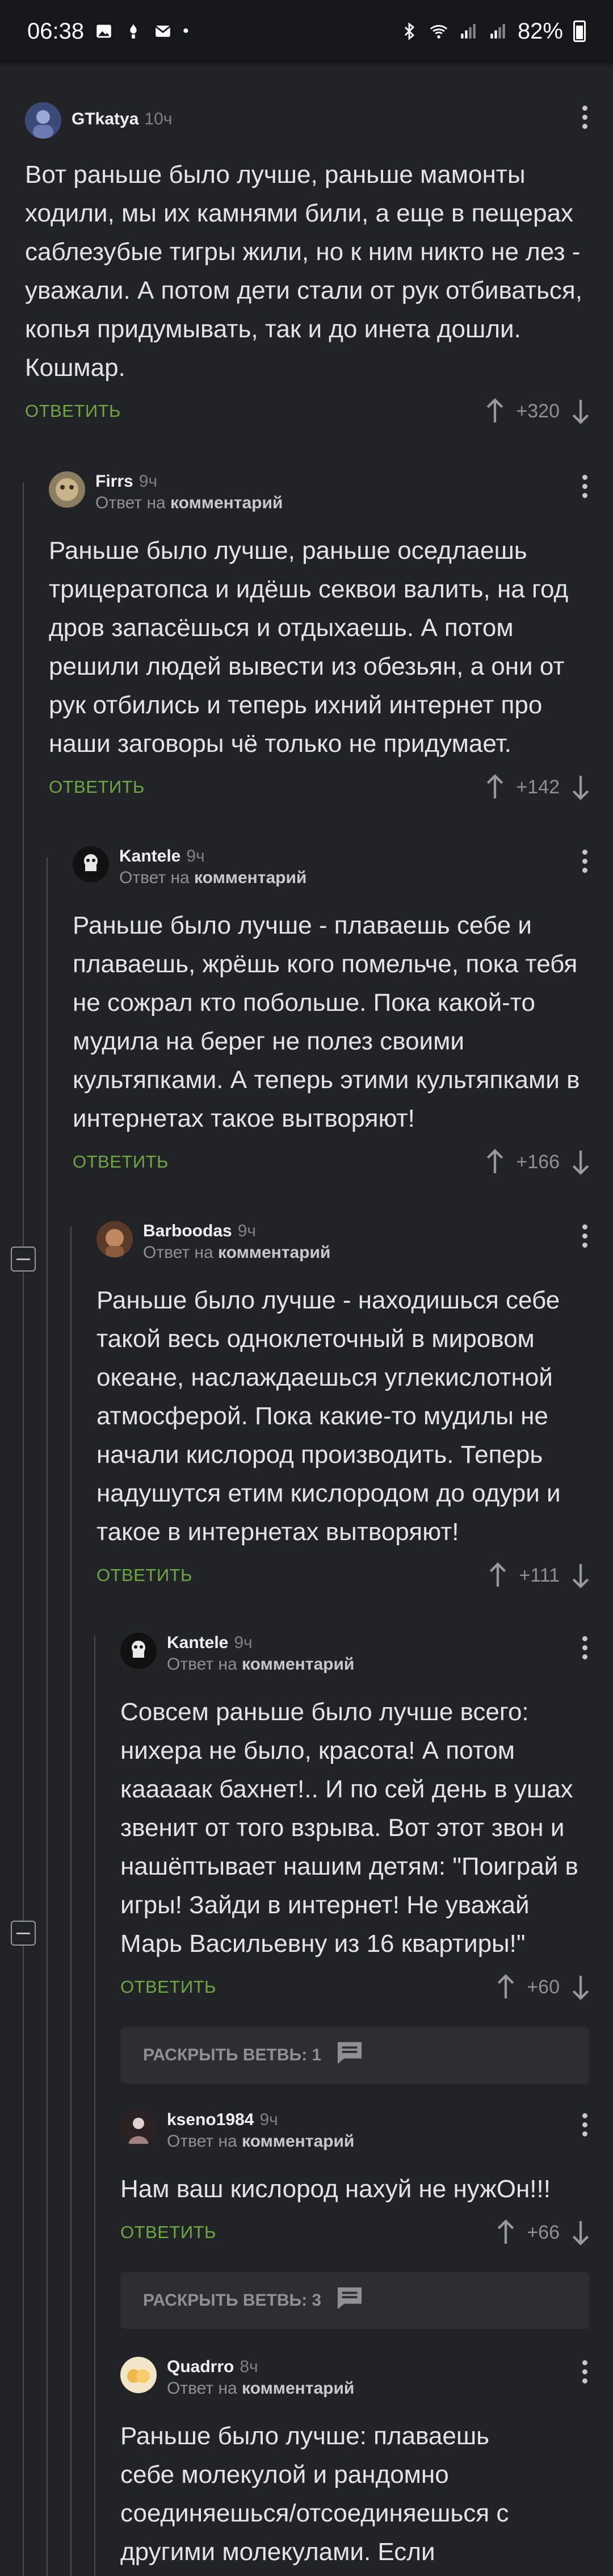 This screenshot has width=613, height=2576. What do you see at coordinates (114, 481) in the screenshot?
I see `comment-author: Firrs` at bounding box center [114, 481].